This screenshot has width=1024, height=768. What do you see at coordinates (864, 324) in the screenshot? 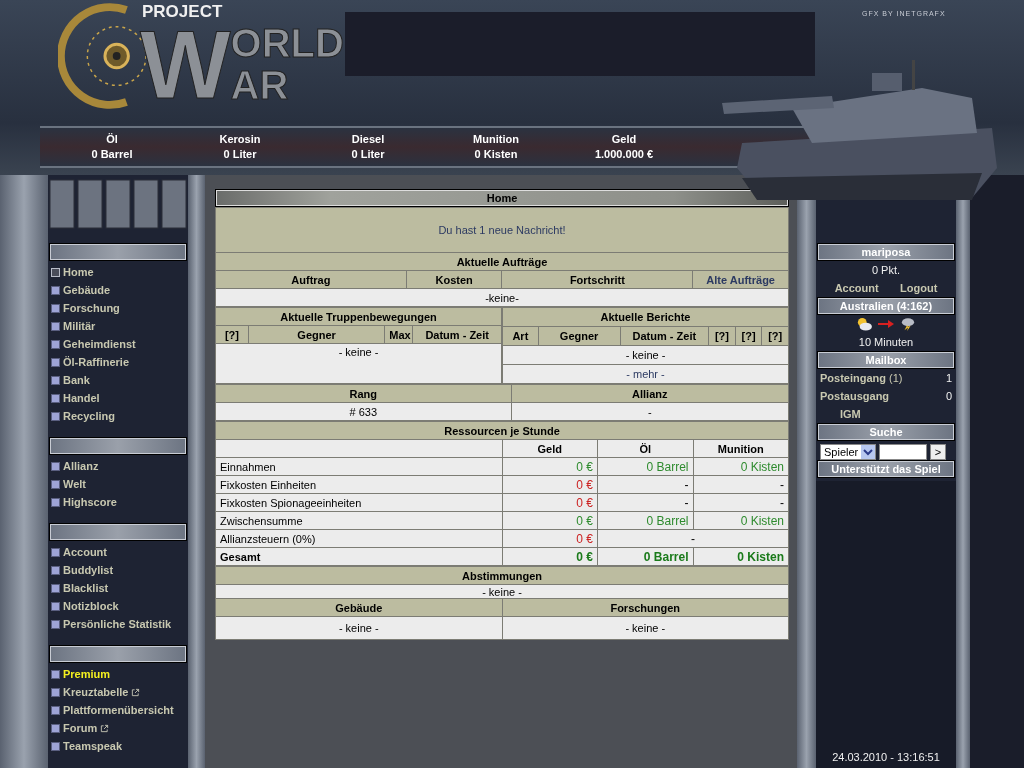
I see `sun-cloud-icon` at bounding box center [864, 324].